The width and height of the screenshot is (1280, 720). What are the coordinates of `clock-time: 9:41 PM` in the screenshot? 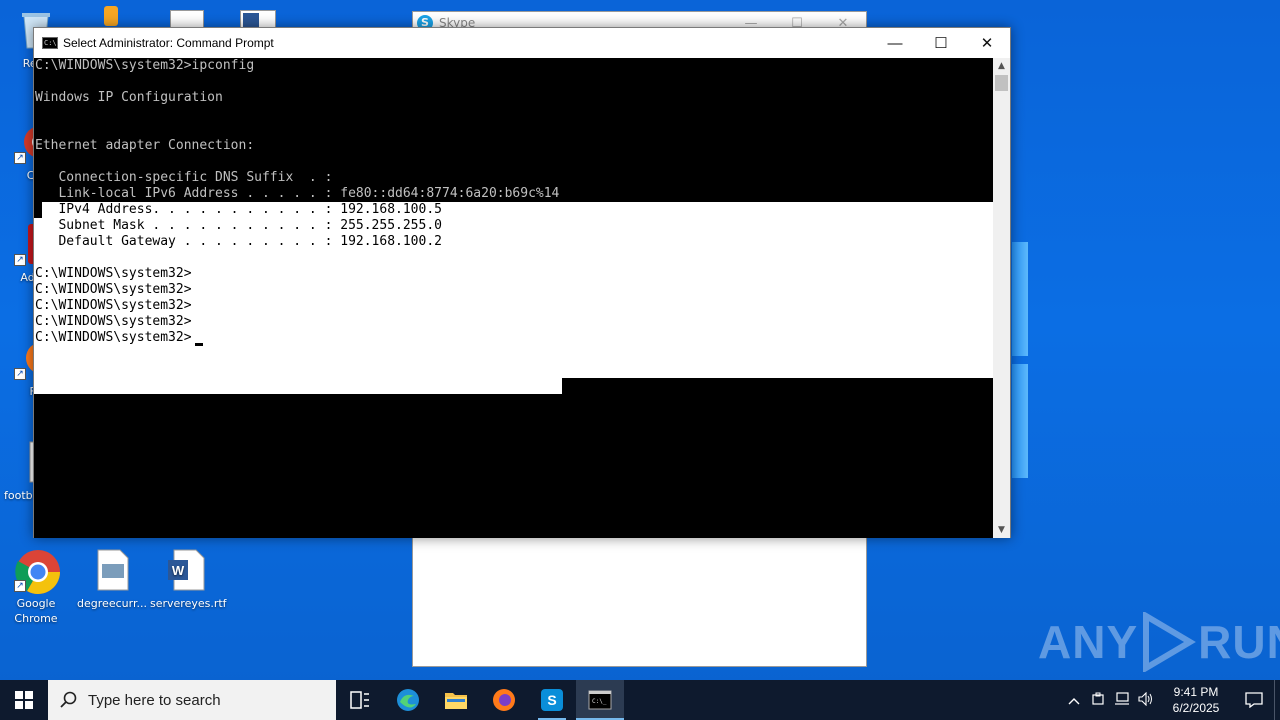 It's located at (1196, 692).